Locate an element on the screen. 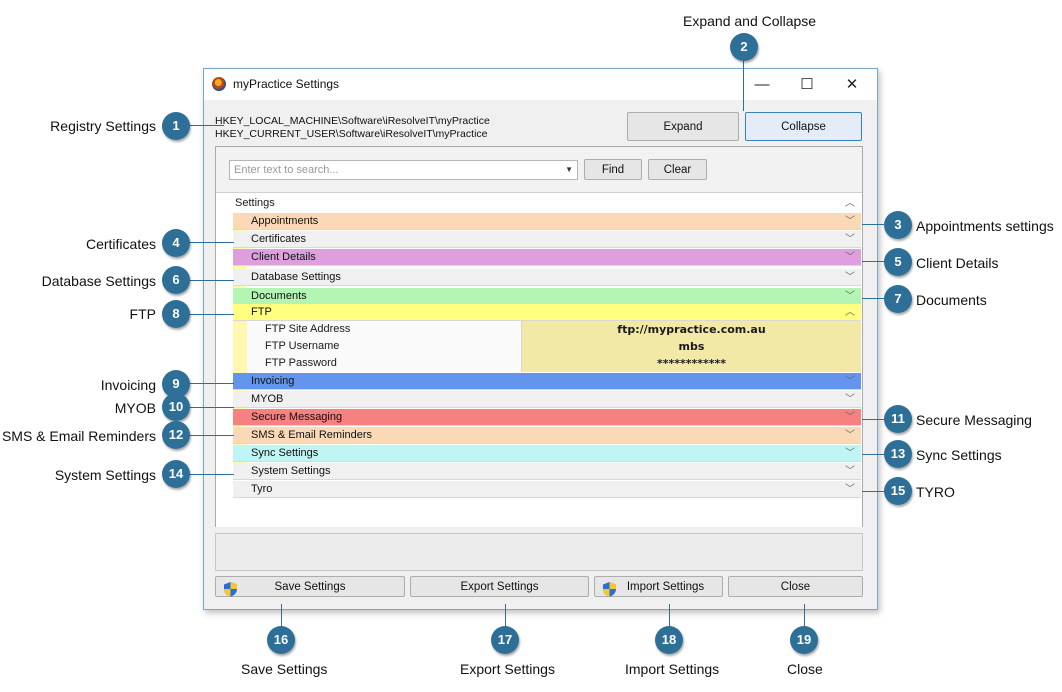  expand-button: Expand is located at coordinates (683, 126).